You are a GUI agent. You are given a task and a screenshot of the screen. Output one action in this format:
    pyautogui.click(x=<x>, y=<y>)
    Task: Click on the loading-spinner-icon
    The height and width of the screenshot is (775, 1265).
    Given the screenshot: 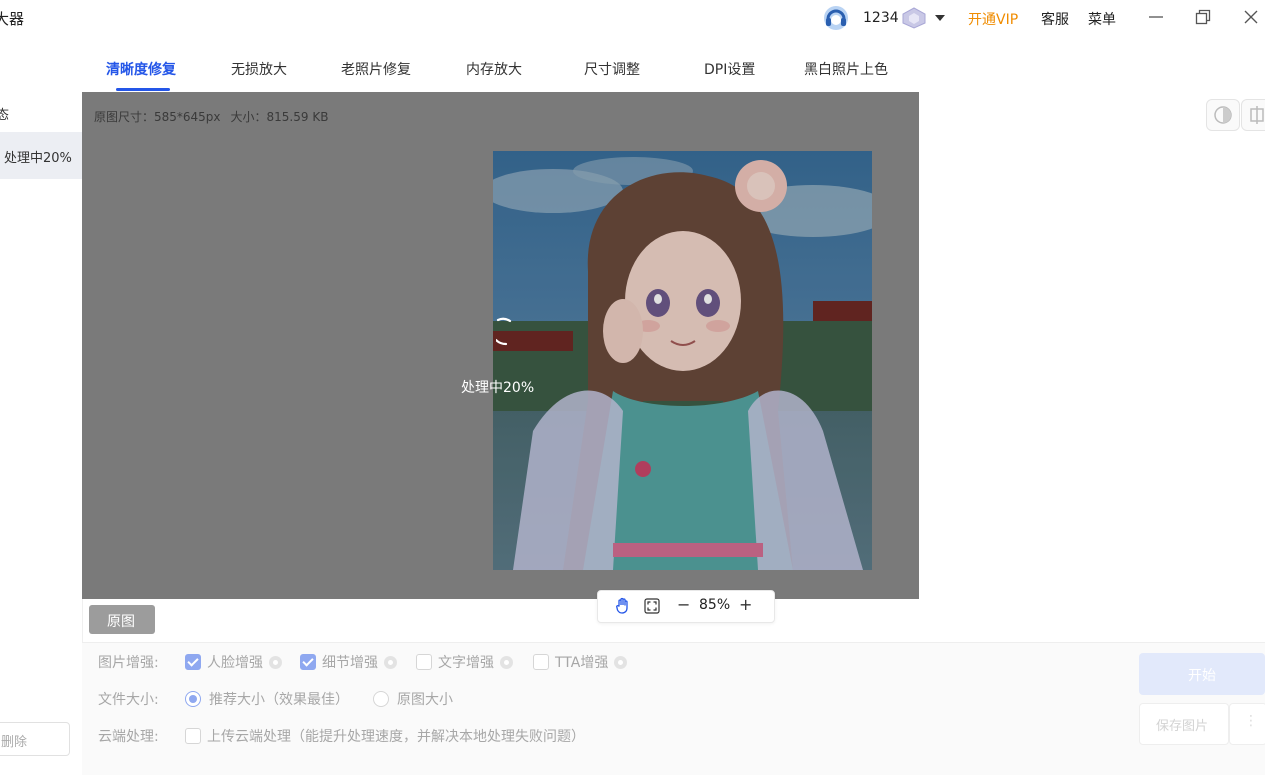 What is the action you would take?
    pyautogui.click(x=506, y=333)
    